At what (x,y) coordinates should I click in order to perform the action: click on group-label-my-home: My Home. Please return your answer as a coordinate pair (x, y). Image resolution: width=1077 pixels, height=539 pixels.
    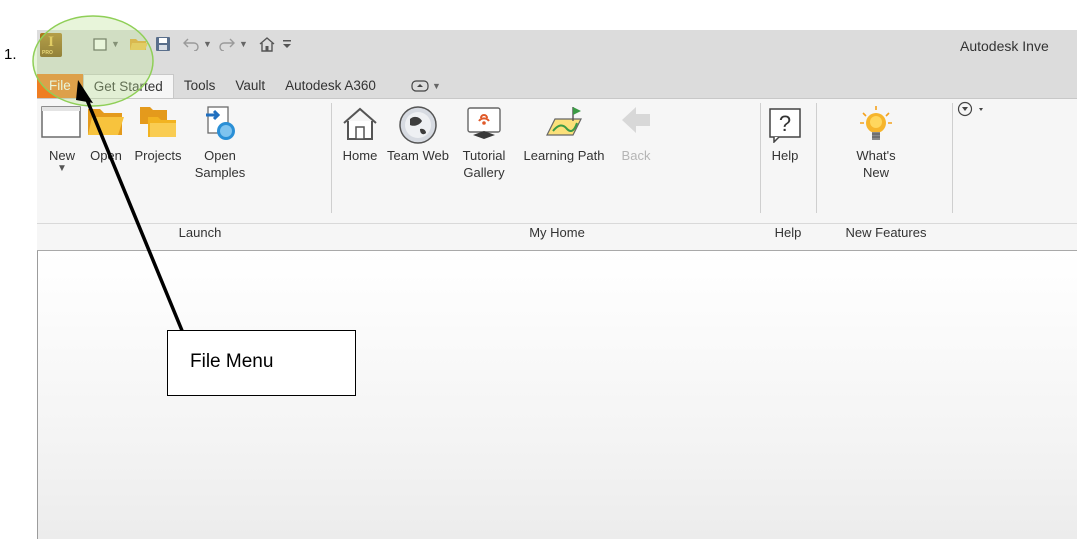
    Looking at the image, I should click on (557, 232).